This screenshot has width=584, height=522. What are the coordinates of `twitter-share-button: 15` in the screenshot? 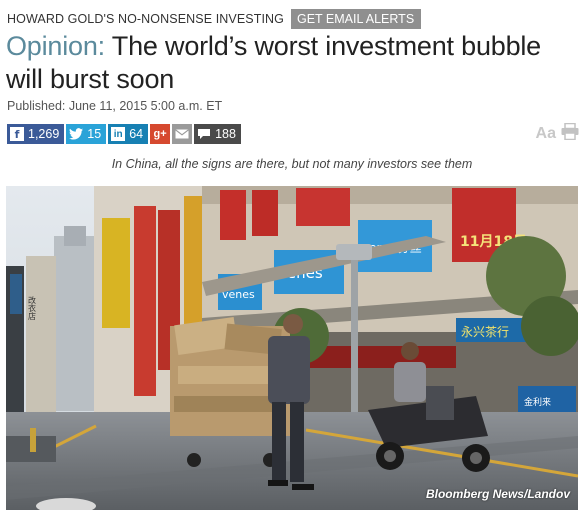 It's located at (86, 134).